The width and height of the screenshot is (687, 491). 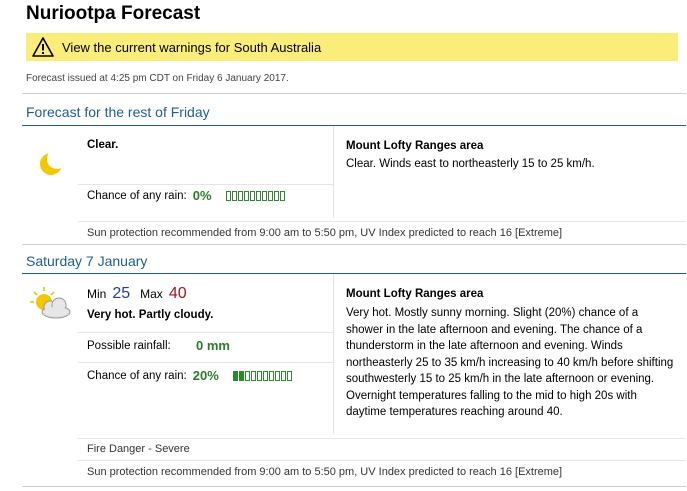 I want to click on today-left-column: Clear. Chance of any rain: 0%, so click(x=178, y=172).